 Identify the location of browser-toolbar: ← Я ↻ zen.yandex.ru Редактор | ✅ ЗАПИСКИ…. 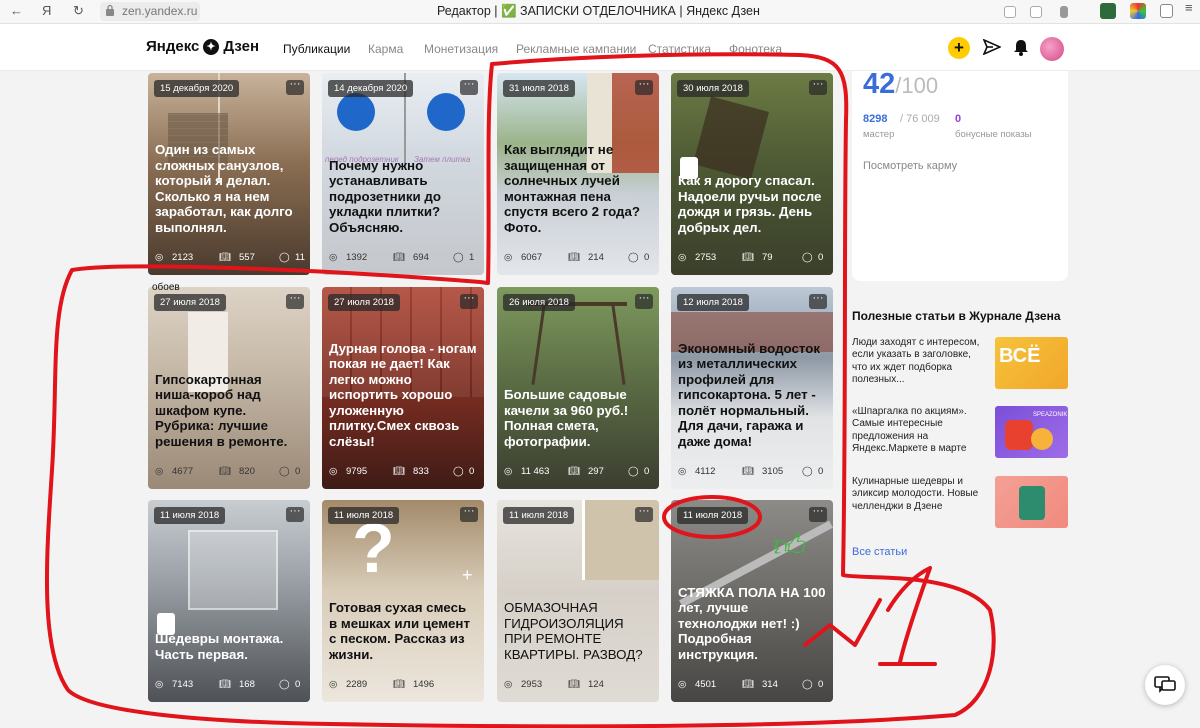
(600, 12).